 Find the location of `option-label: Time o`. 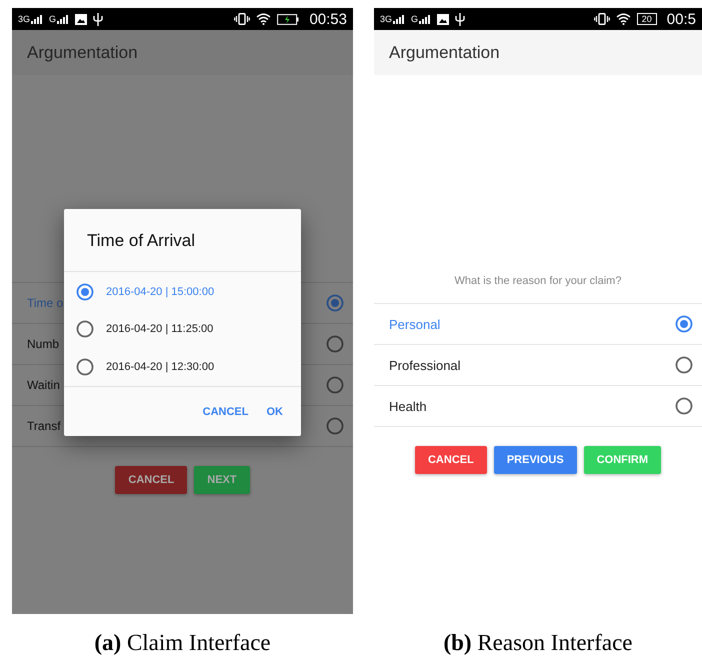

option-label: Time o is located at coordinates (45, 303).